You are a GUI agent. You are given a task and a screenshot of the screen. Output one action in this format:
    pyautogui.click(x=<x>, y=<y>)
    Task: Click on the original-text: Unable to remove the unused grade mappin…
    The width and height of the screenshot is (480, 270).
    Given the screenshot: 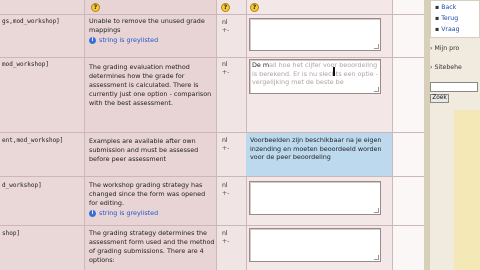 What is the action you would take?
    pyautogui.click(x=147, y=25)
    